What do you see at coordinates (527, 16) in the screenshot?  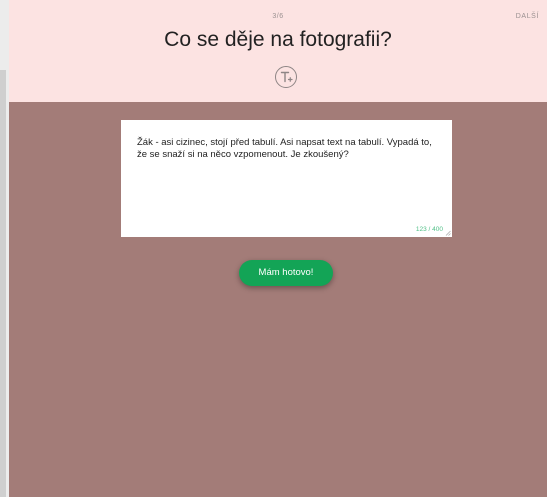 I see `next-button: DALŠÍ` at bounding box center [527, 16].